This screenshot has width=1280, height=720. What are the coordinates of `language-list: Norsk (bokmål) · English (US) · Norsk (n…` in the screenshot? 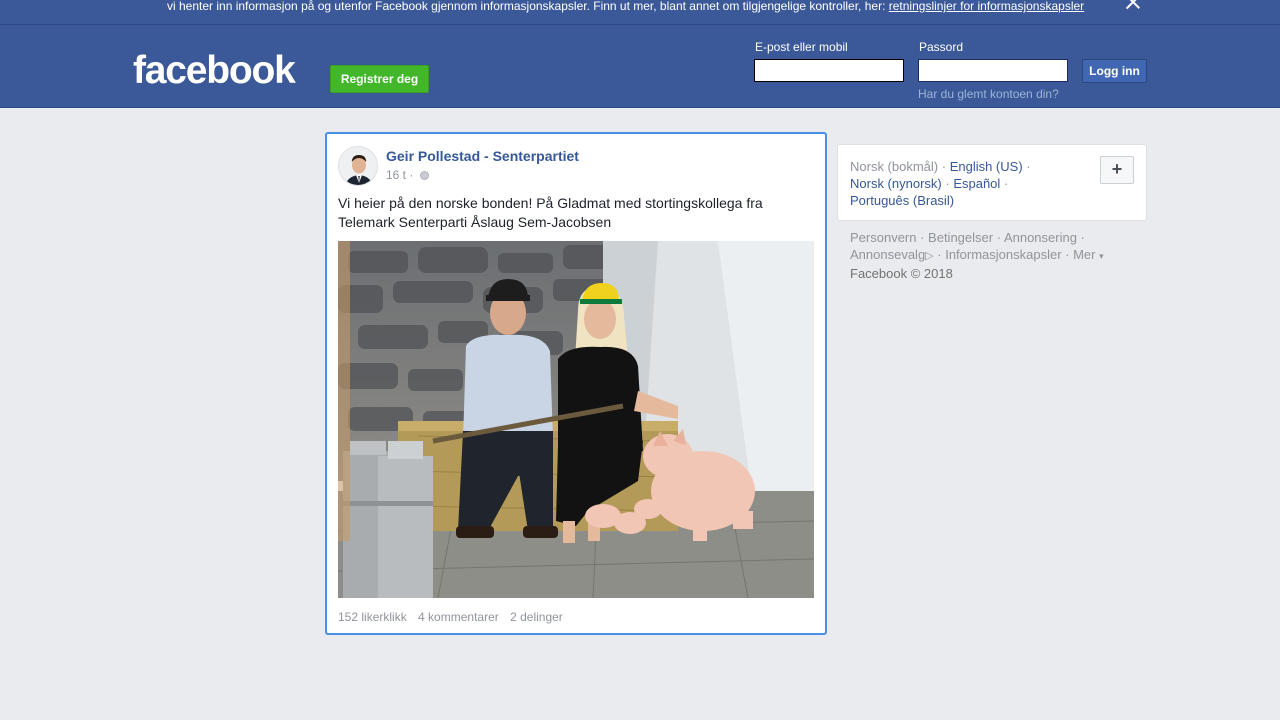 It's located at (940, 183).